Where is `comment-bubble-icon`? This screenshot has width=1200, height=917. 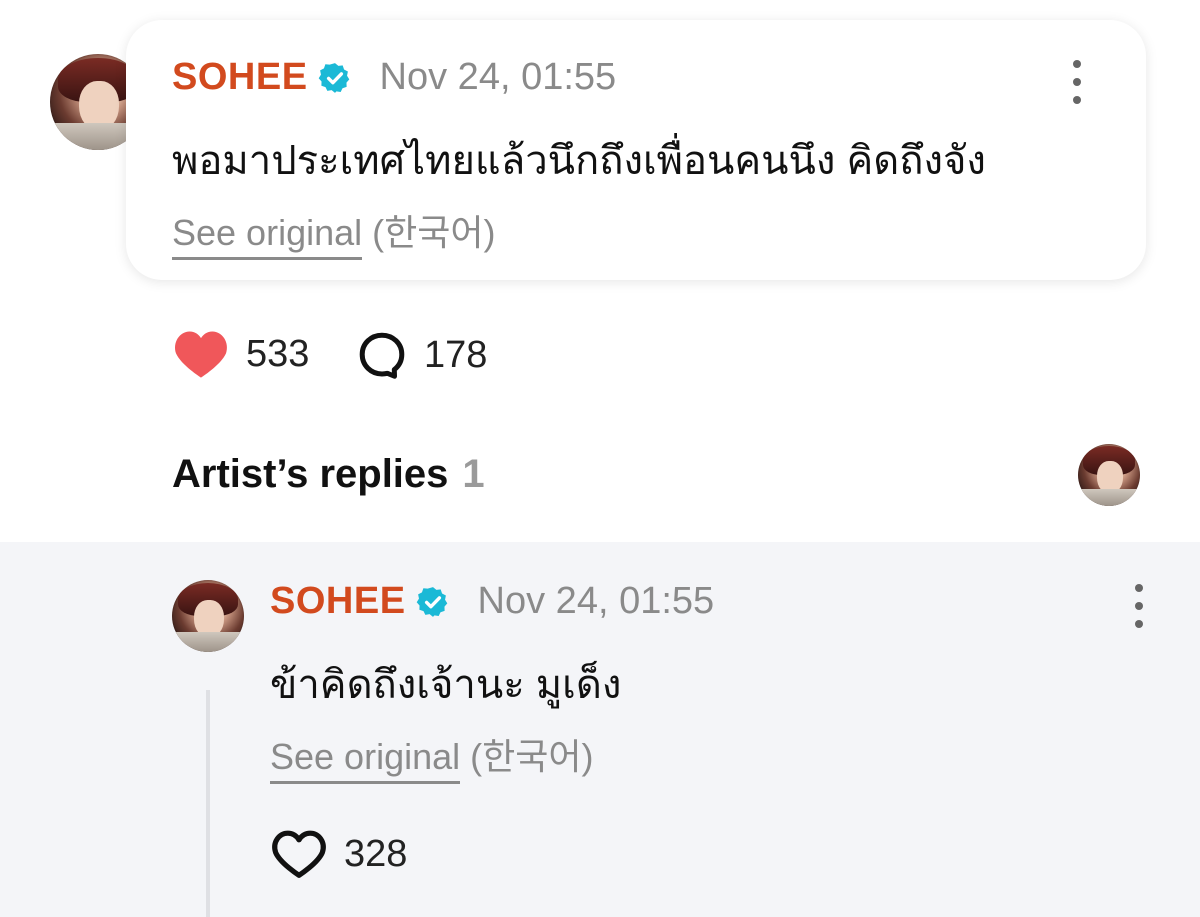
comment-bubble-icon is located at coordinates (382, 355).